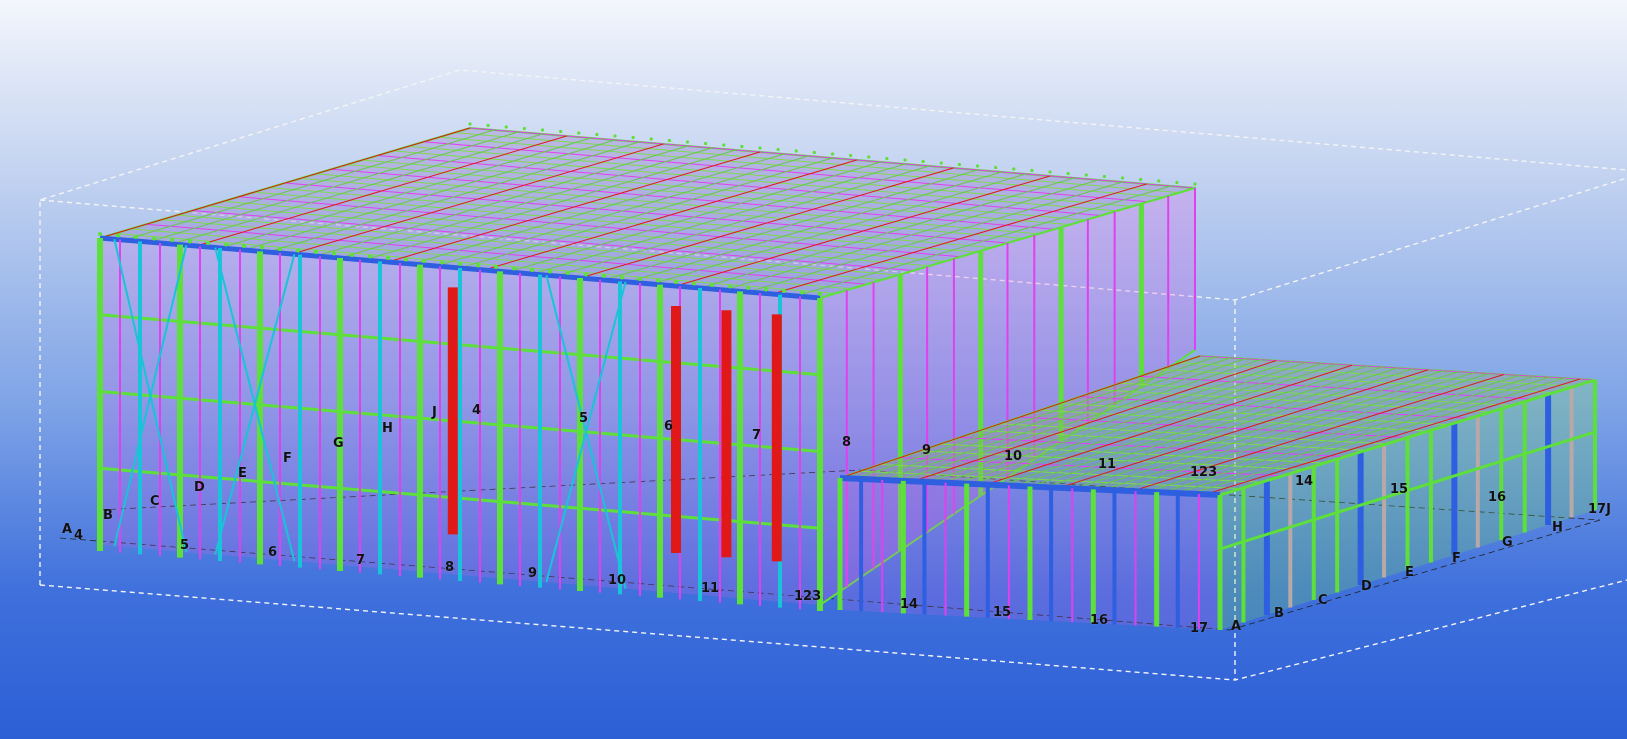 The image size is (1627, 739). Describe the element at coordinates (847, 442) in the screenshot. I see `grid-label: 8` at that location.